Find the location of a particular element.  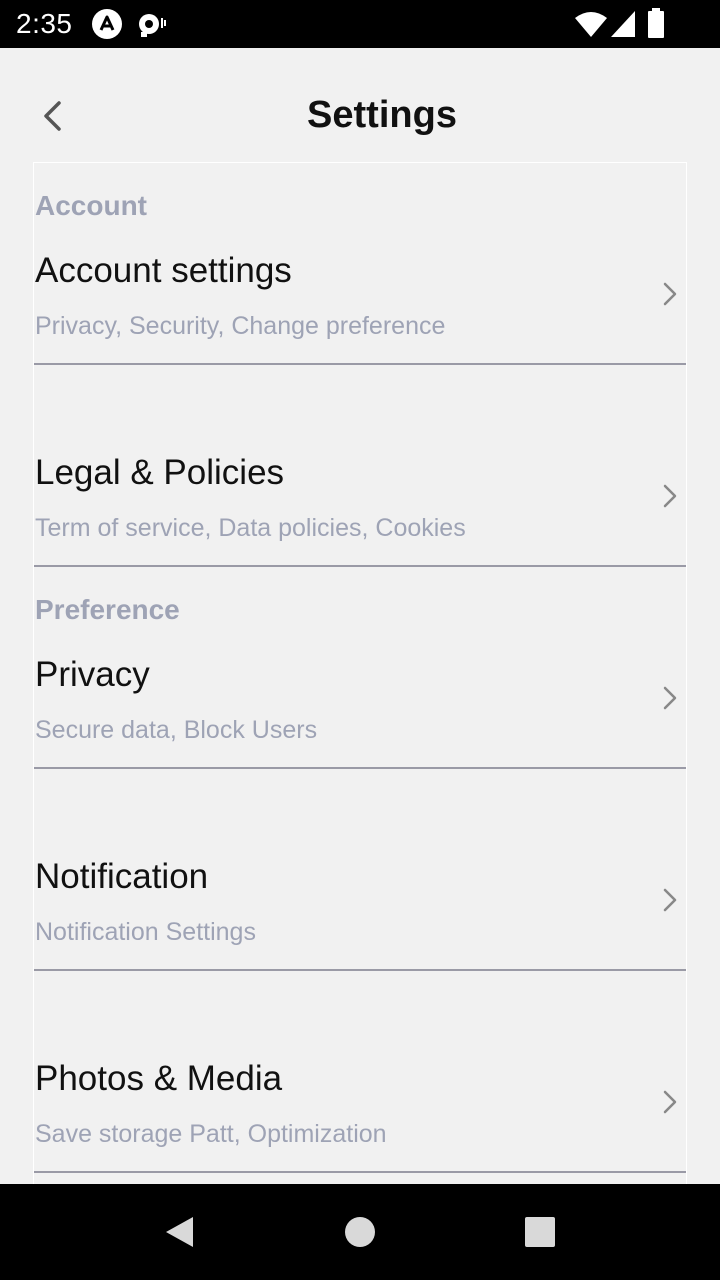

item-subtitle: Secure data, Block Users is located at coordinates (176, 730).